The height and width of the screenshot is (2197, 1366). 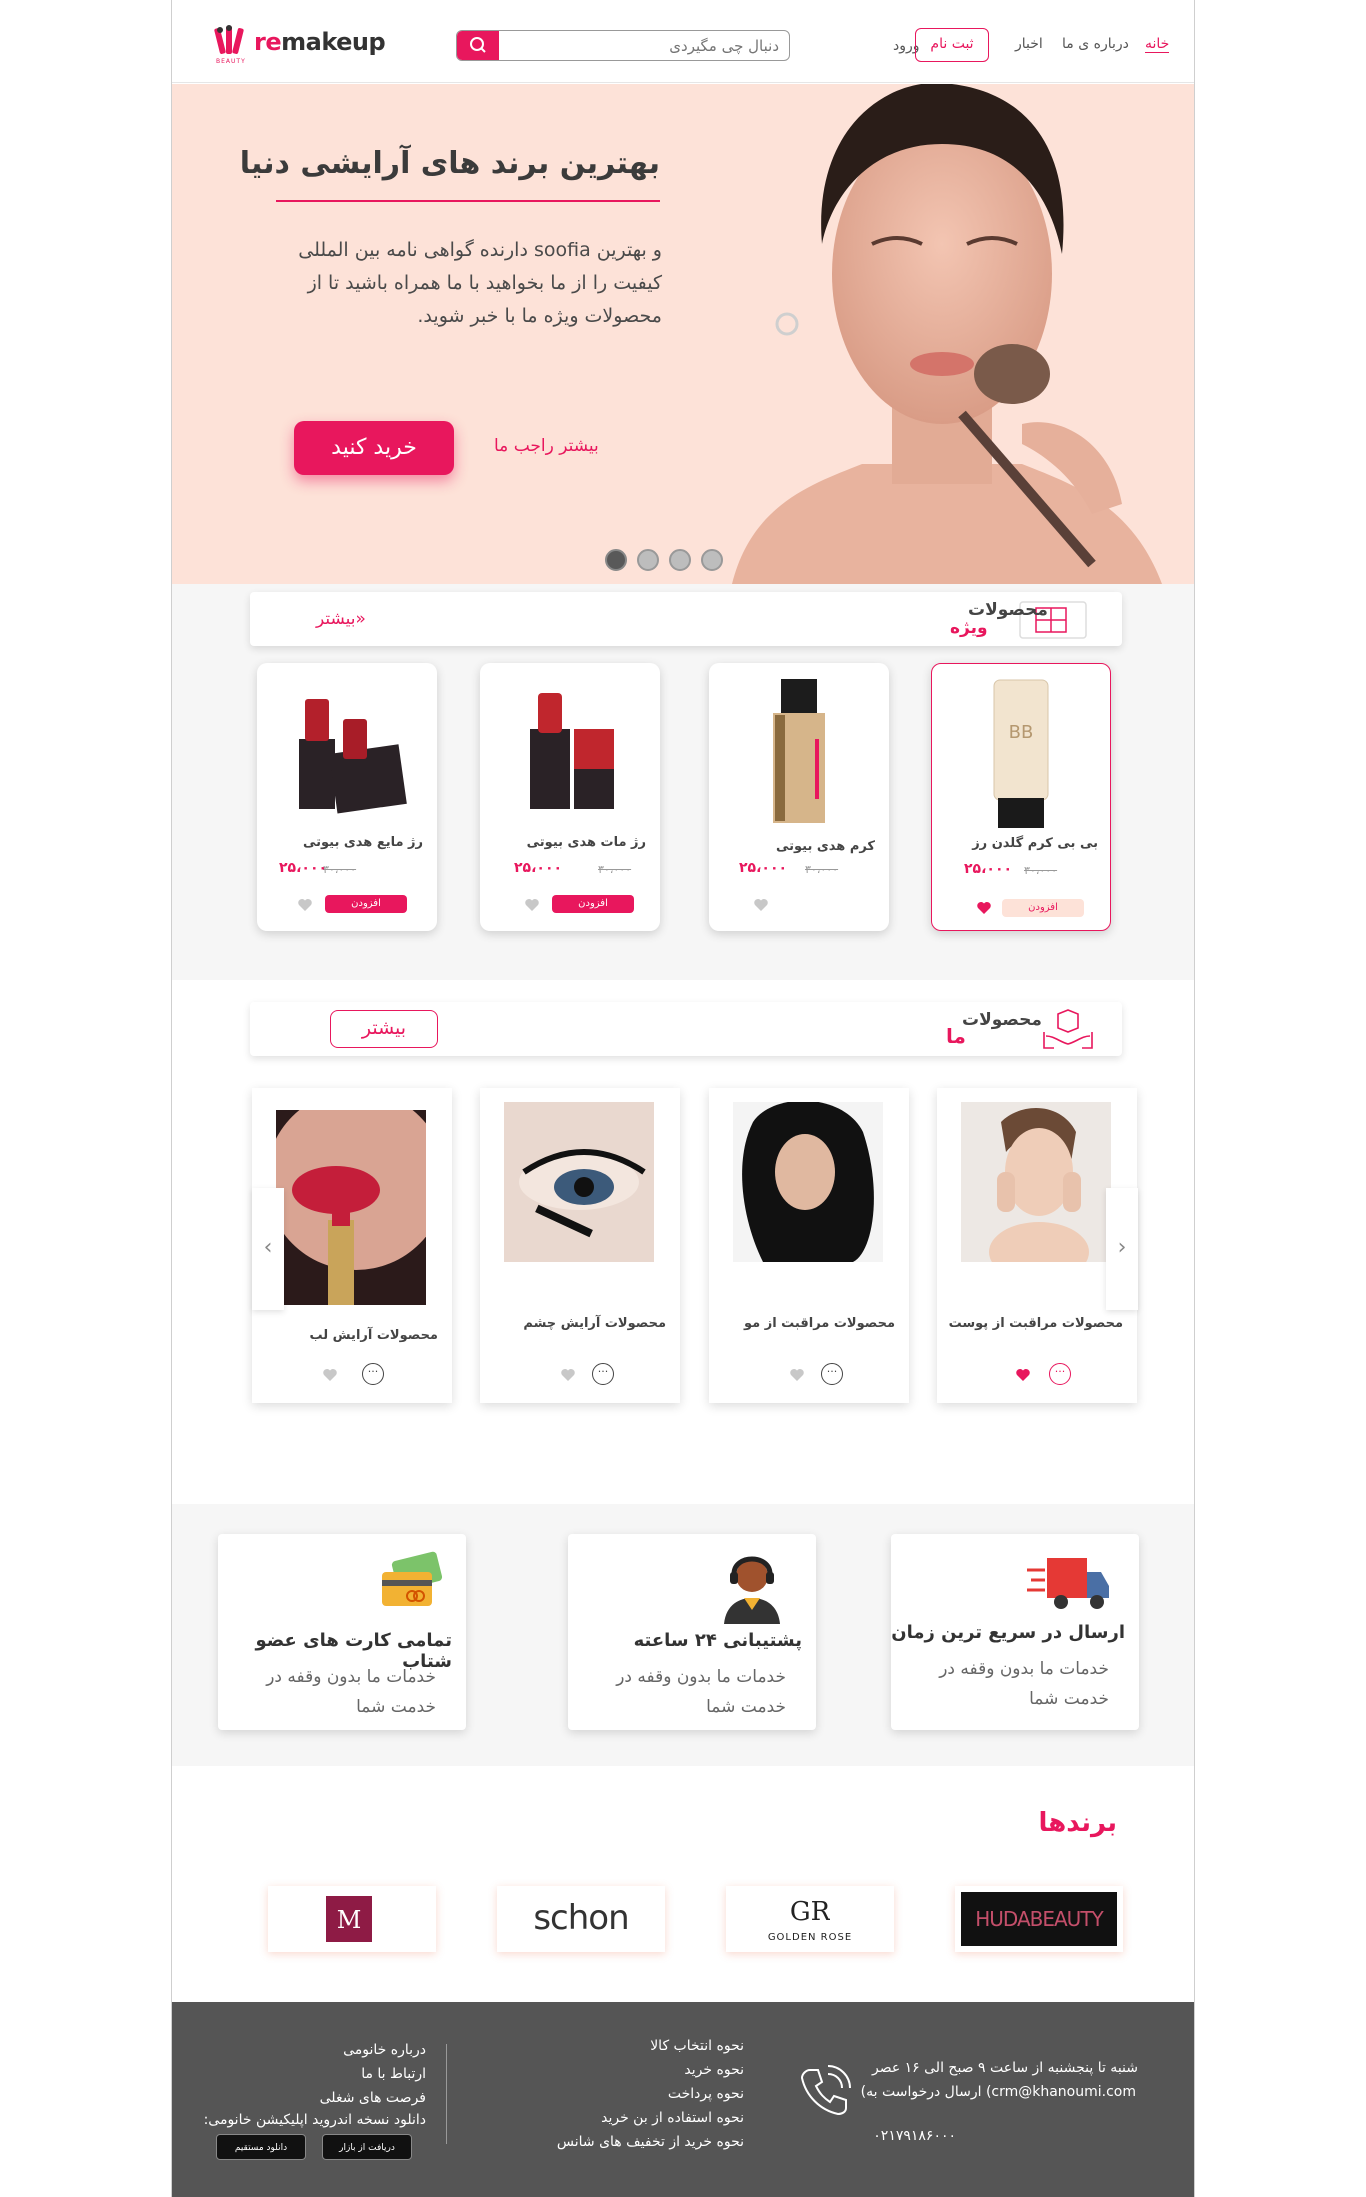 What do you see at coordinates (1157, 44) in the screenshot?
I see `nav-home: خانه` at bounding box center [1157, 44].